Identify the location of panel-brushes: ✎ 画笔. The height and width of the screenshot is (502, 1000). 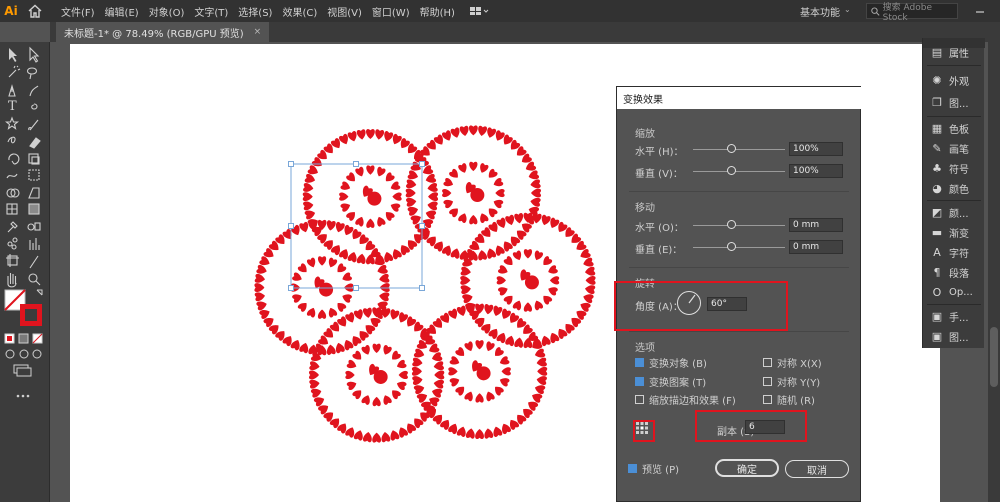
(954, 148).